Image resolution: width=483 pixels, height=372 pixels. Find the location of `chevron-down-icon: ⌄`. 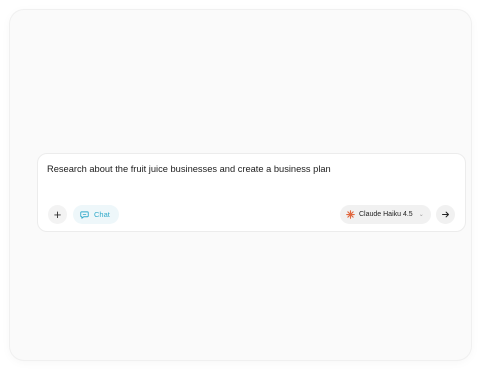

chevron-down-icon: ⌄ is located at coordinates (421, 215).